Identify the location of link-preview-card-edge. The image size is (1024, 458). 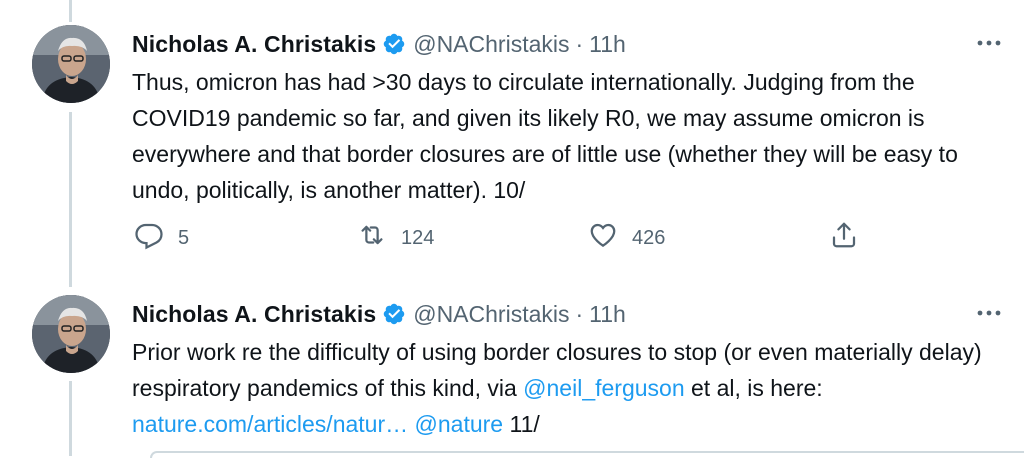
(587, 454).